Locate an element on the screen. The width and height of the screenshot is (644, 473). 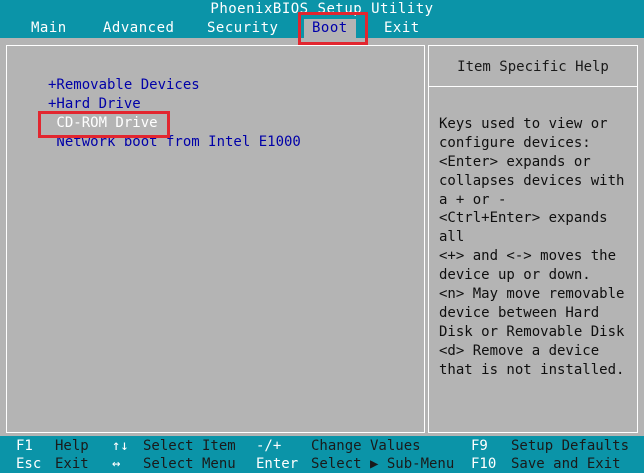
key-left-right-desc: Select Menu is located at coordinates (189, 464).